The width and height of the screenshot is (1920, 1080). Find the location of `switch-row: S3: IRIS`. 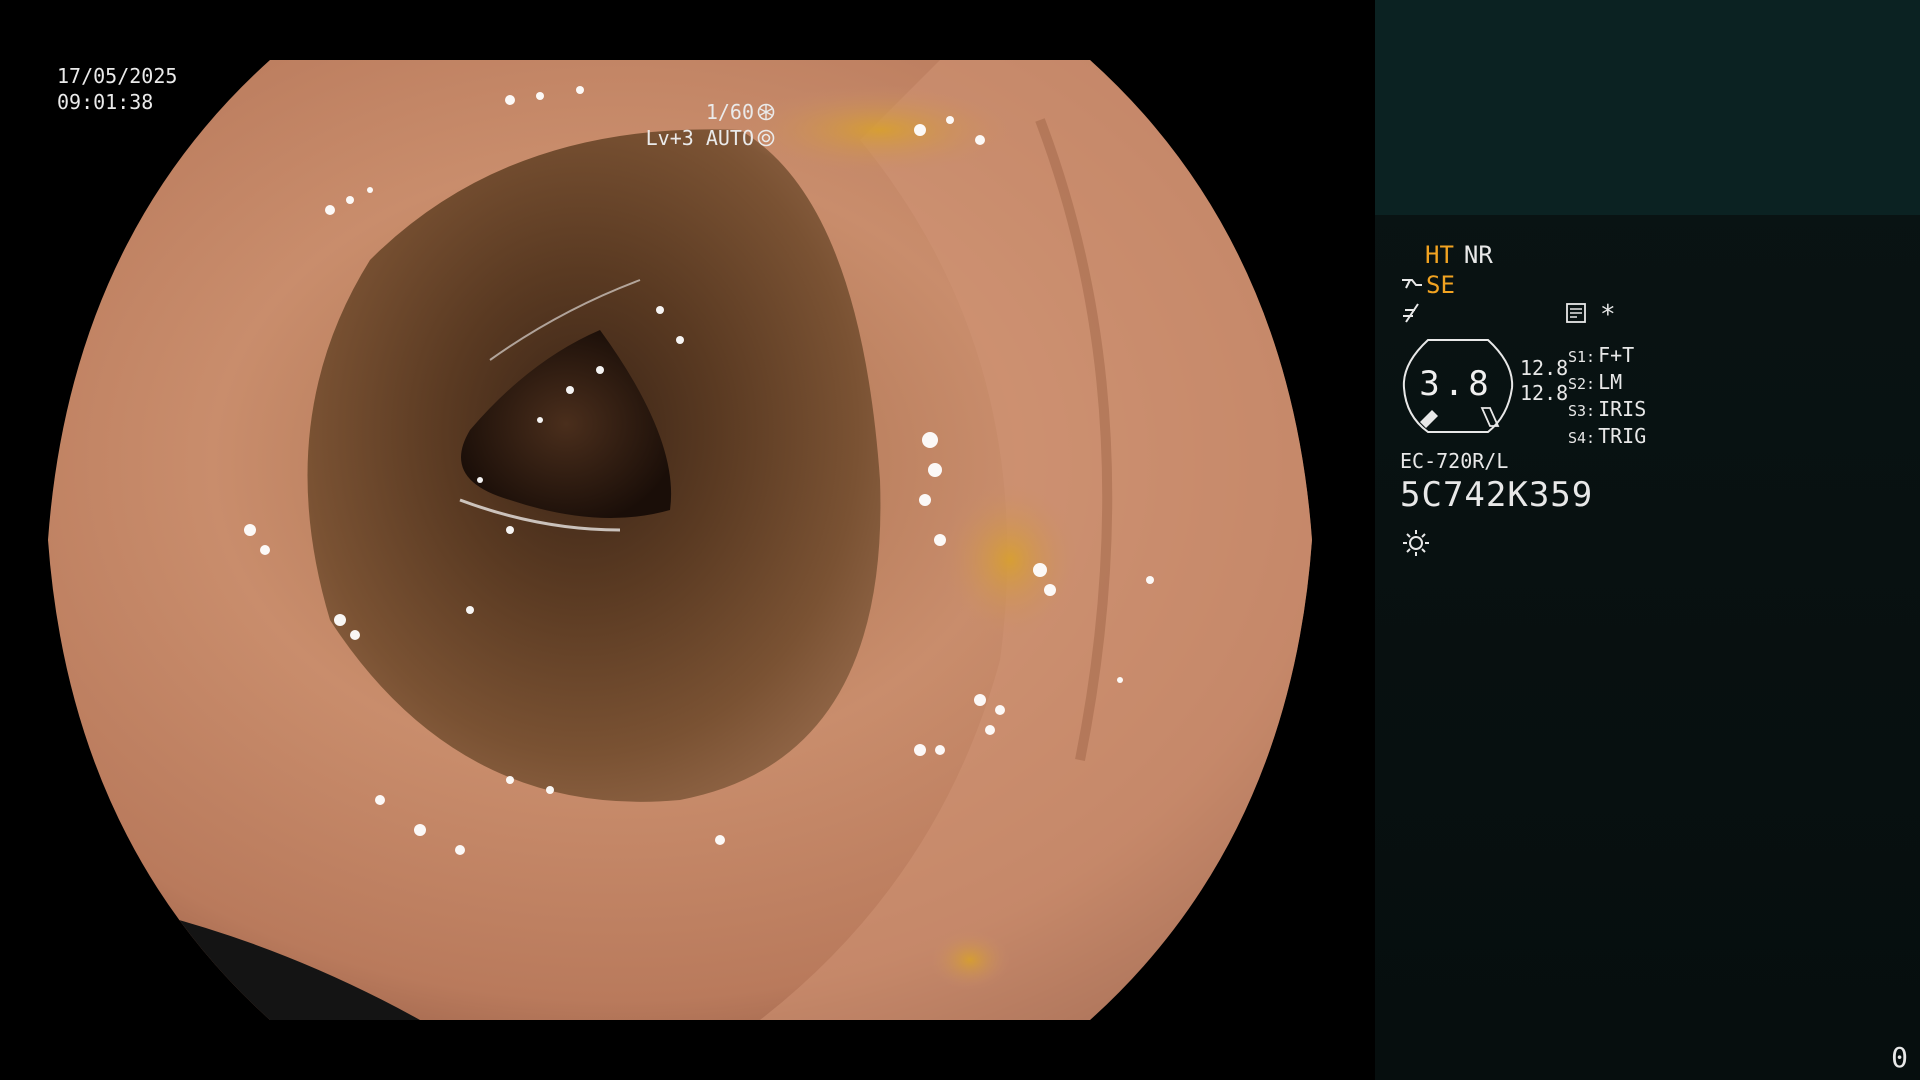

switch-row: S3: IRIS is located at coordinates (1607, 410).